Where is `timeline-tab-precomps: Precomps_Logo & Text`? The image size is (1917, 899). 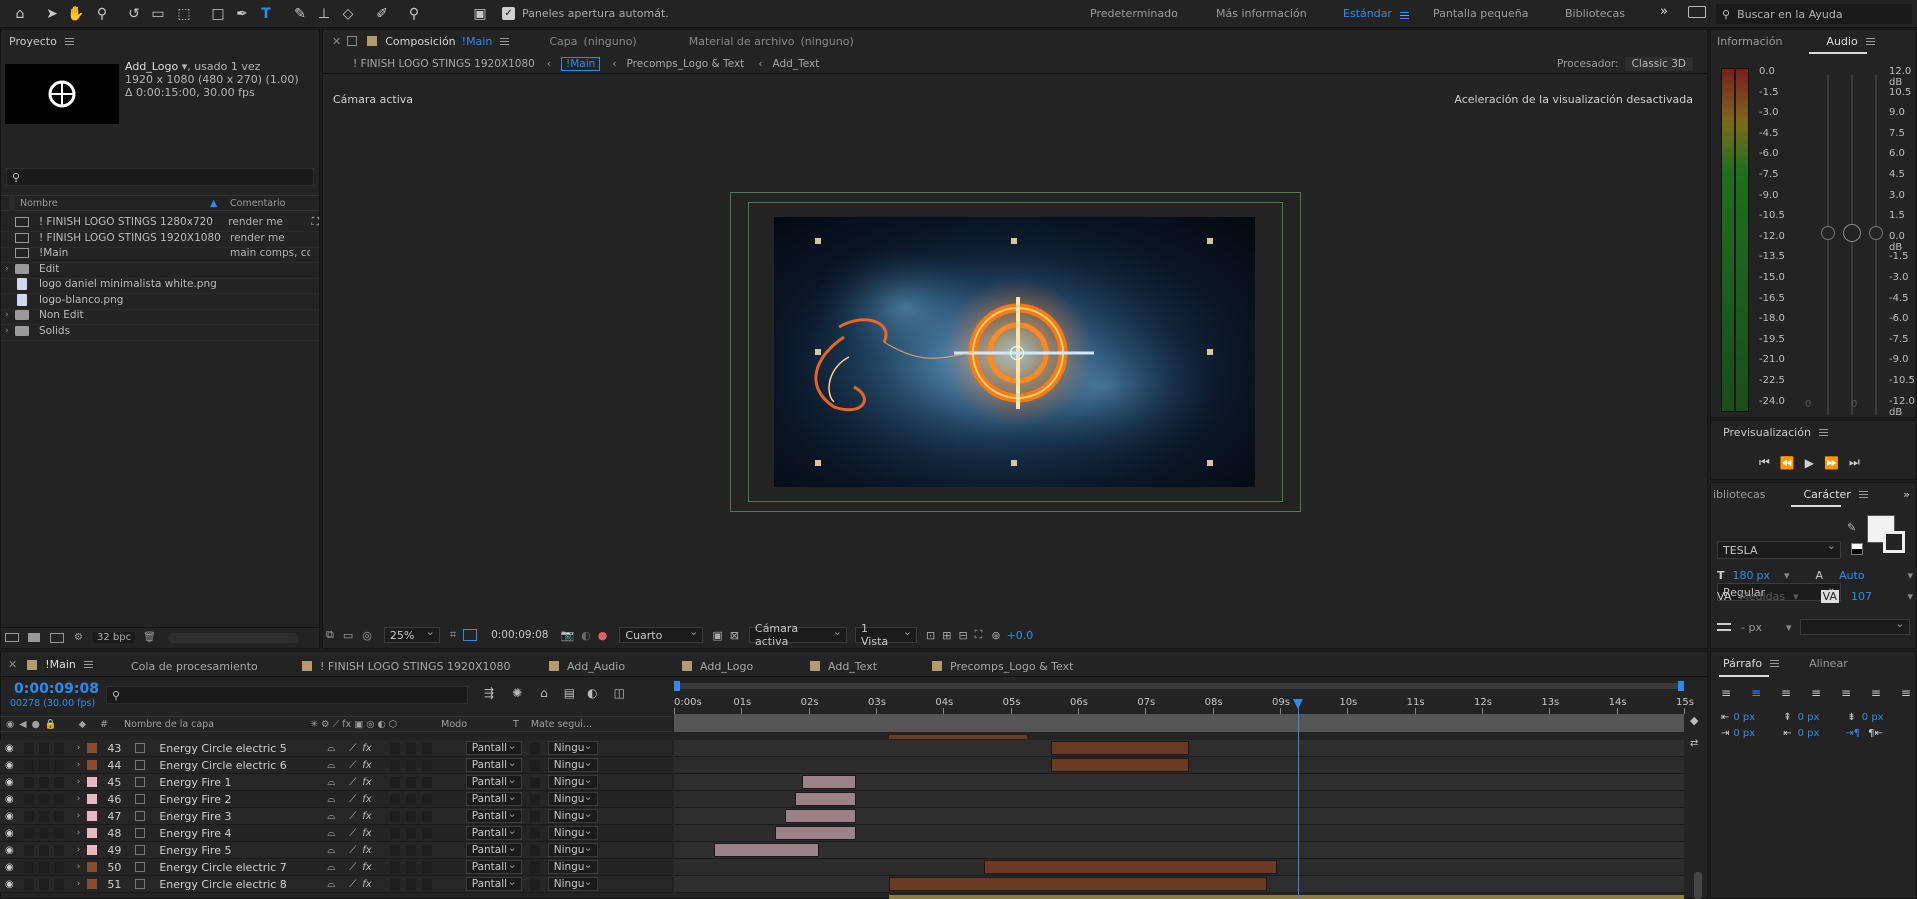
timeline-tab-precomps: Precomps_Logo & Text is located at coordinates (1002, 666).